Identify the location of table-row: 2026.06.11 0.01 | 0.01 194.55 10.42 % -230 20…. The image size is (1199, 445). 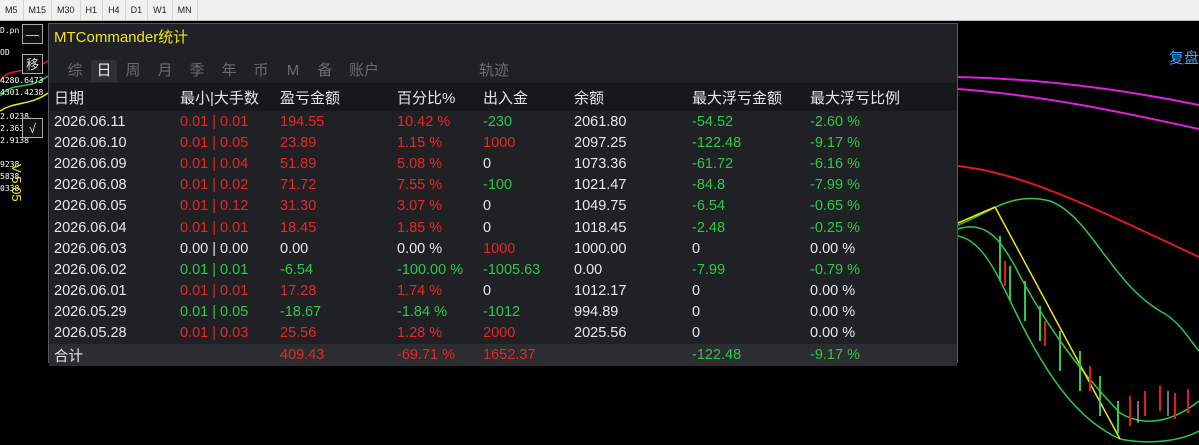
(503, 121).